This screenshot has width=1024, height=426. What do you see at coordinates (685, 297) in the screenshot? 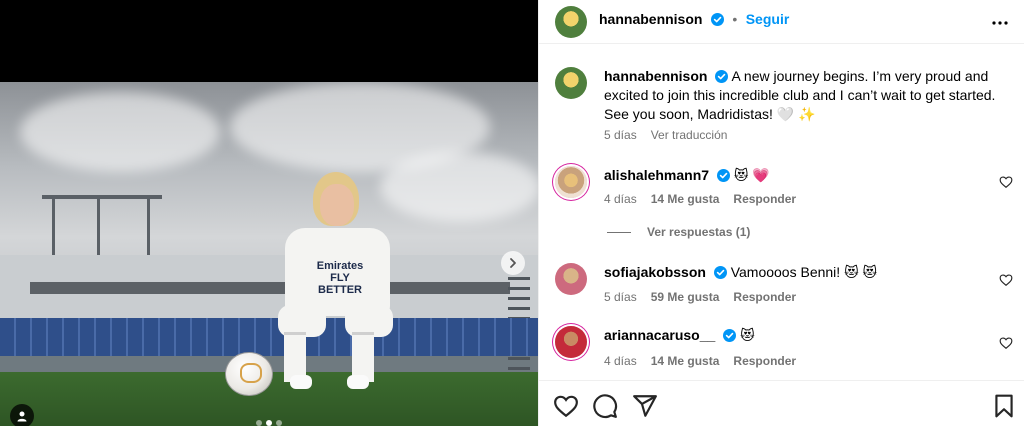
I see `comment-likes: 59 Me gusta` at bounding box center [685, 297].